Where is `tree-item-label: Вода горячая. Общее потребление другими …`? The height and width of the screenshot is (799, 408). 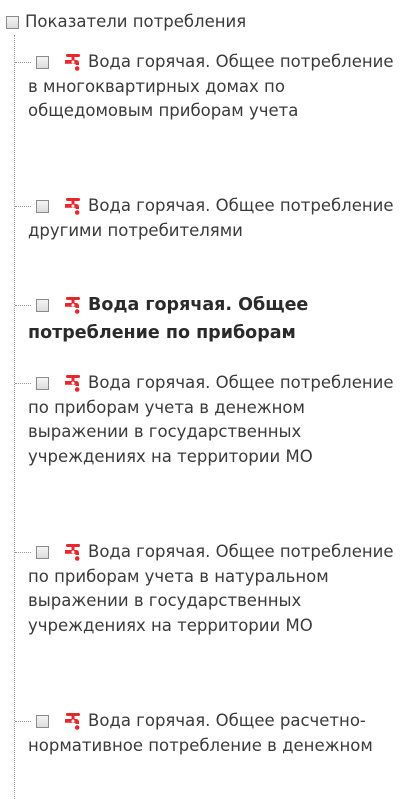 tree-item-label: Вода горячая. Общее потребление другими … is located at coordinates (218, 218).